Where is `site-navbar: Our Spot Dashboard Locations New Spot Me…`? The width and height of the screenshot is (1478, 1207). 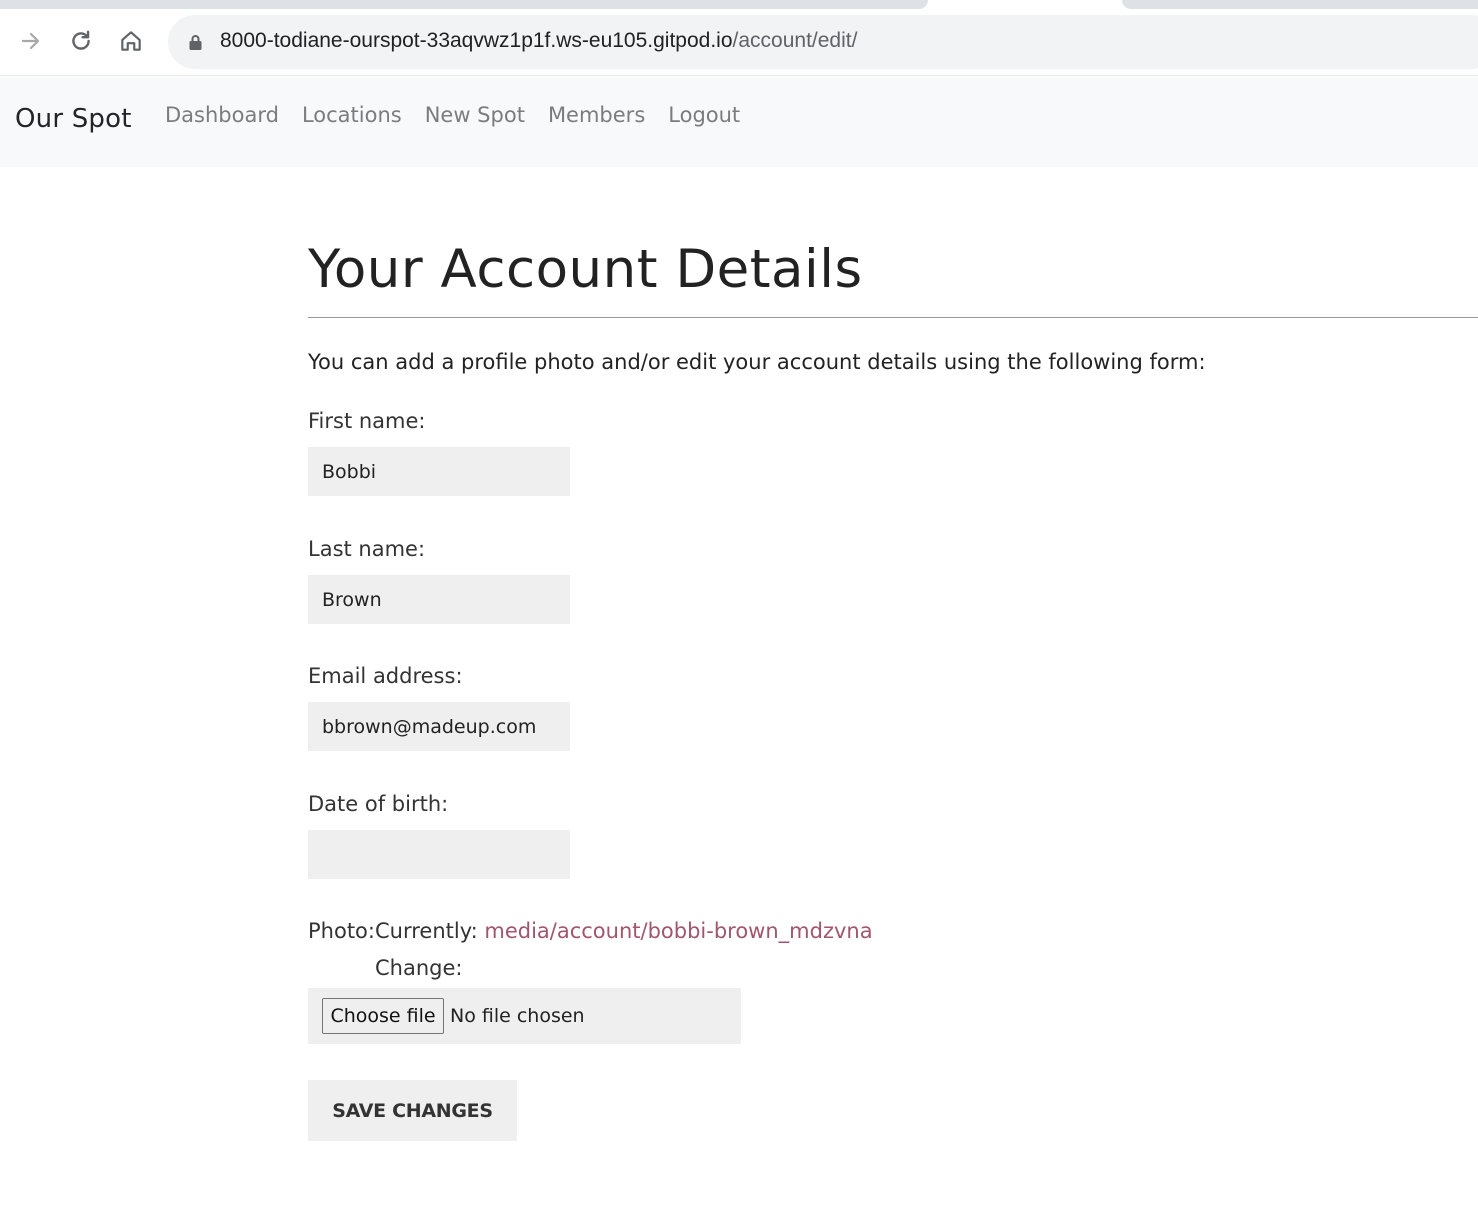 site-navbar: Our Spot Dashboard Locations New Spot Me… is located at coordinates (739, 122).